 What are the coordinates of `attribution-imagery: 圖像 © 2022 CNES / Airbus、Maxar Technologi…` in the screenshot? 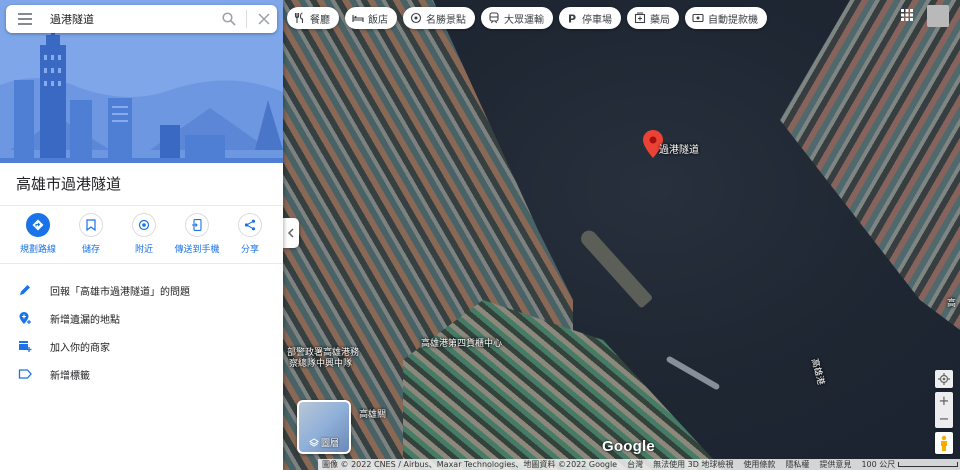 It's located at (470, 464).